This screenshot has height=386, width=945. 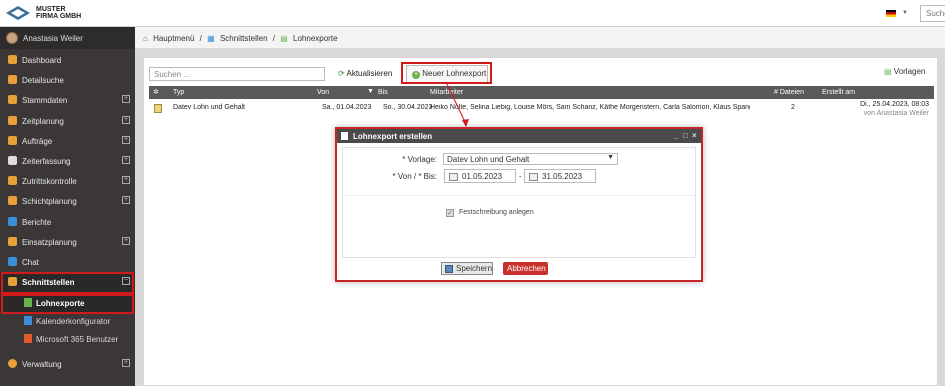 What do you see at coordinates (42, 60) in the screenshot?
I see `sidebar-item-label: Dashboard` at bounding box center [42, 60].